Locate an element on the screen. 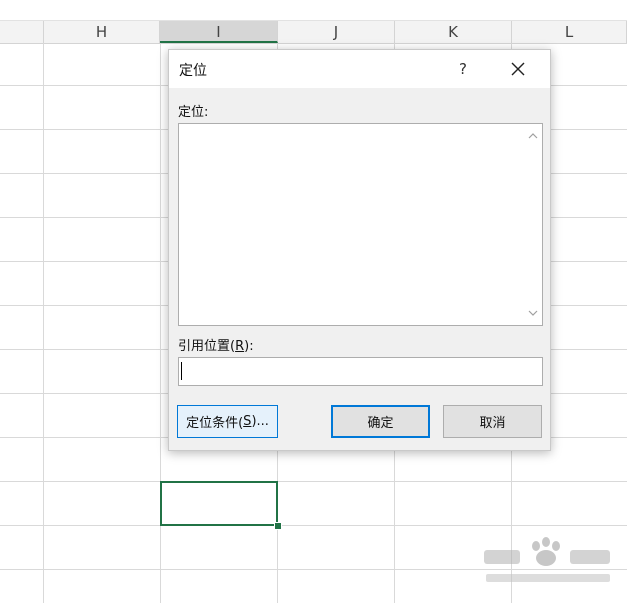 The height and width of the screenshot is (603, 627). column-header-row: H I J K L is located at coordinates (313, 32).